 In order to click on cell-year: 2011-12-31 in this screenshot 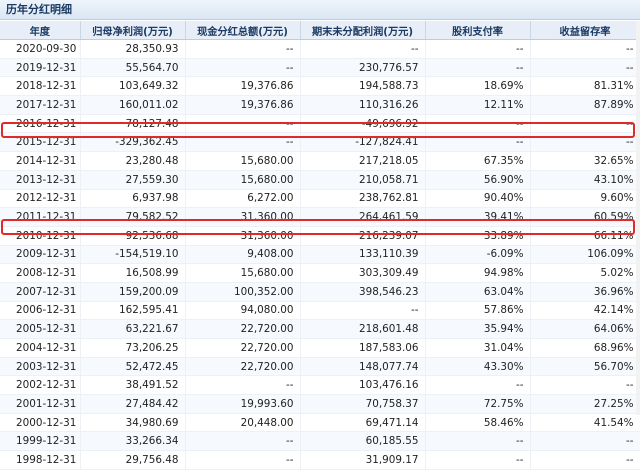, I will do `click(40, 217)`.